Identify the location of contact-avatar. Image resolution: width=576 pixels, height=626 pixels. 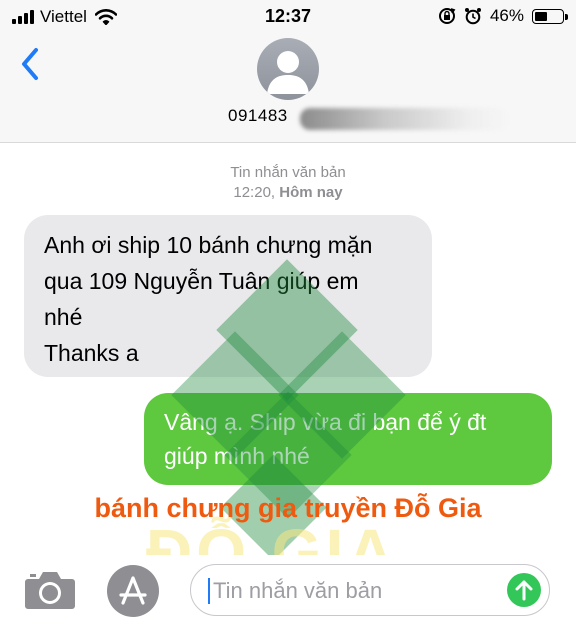
(288, 69).